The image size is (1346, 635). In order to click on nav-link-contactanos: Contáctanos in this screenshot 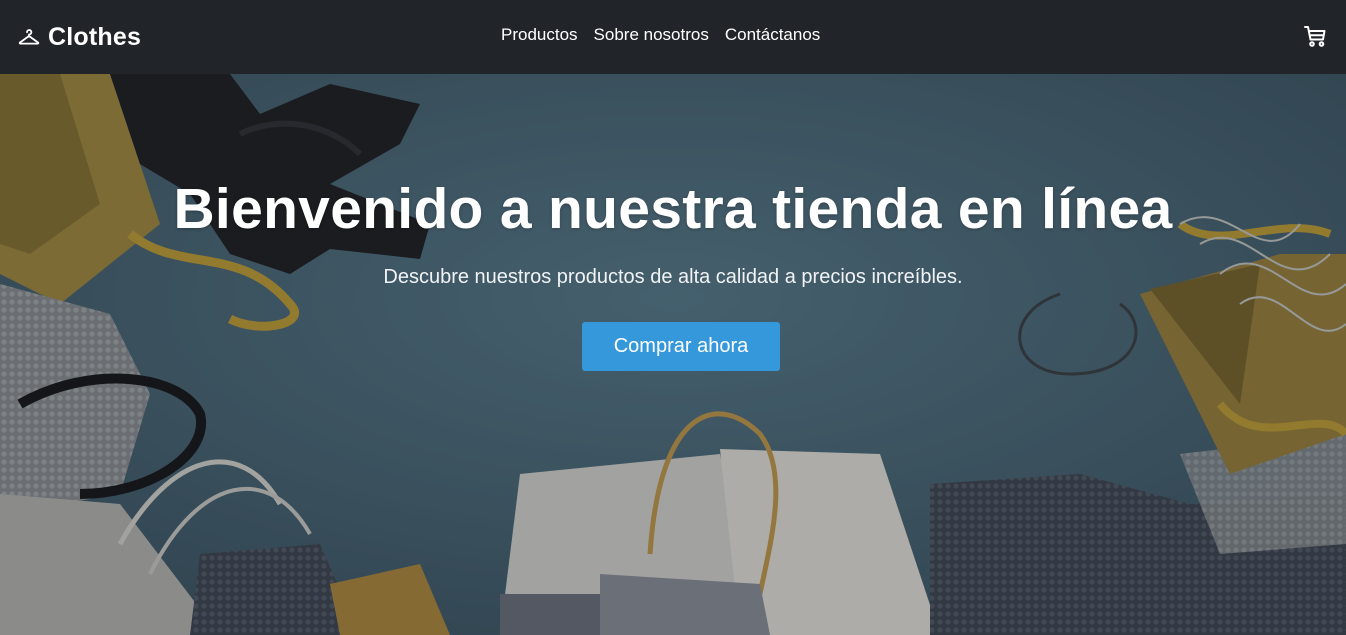, I will do `click(772, 35)`.